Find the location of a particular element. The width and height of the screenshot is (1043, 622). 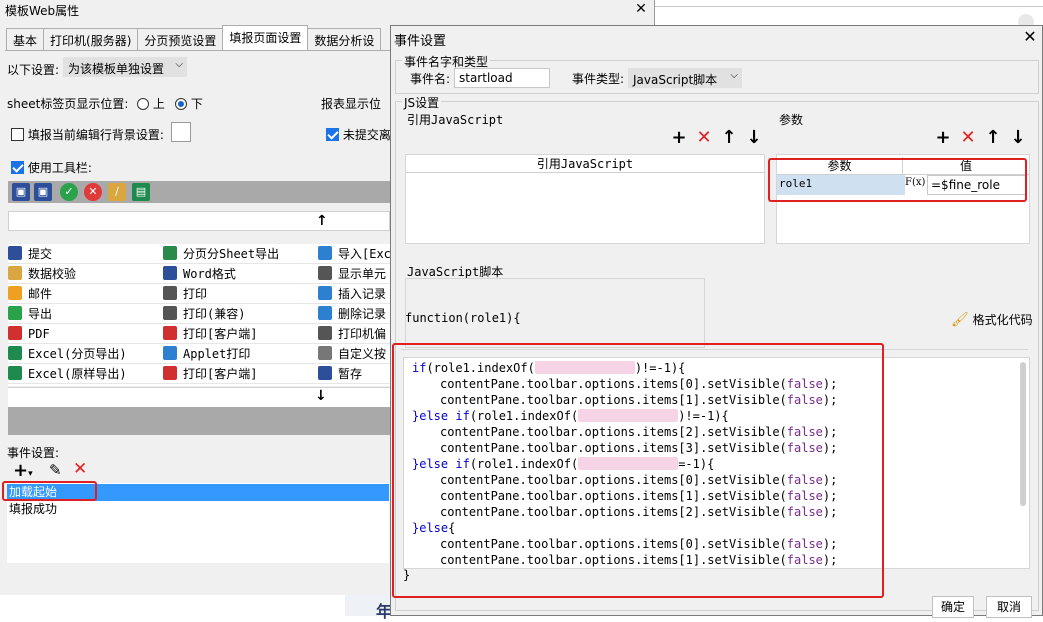

toolbar-item-label: 导入[Exc is located at coordinates (364, 254).